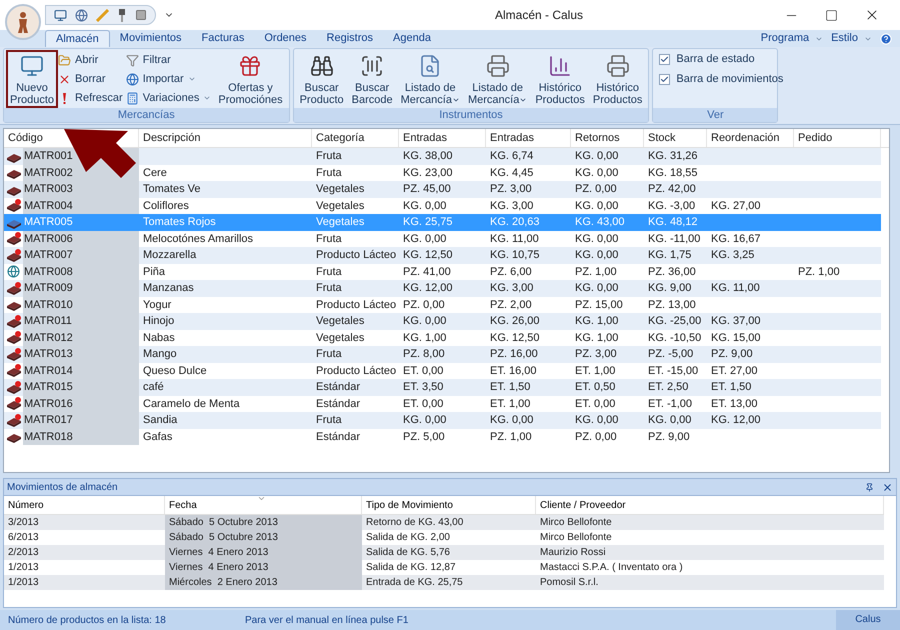  Describe the element at coordinates (408, 552) in the screenshot. I see `table-cell: Salida de KG. 5,76` at that location.